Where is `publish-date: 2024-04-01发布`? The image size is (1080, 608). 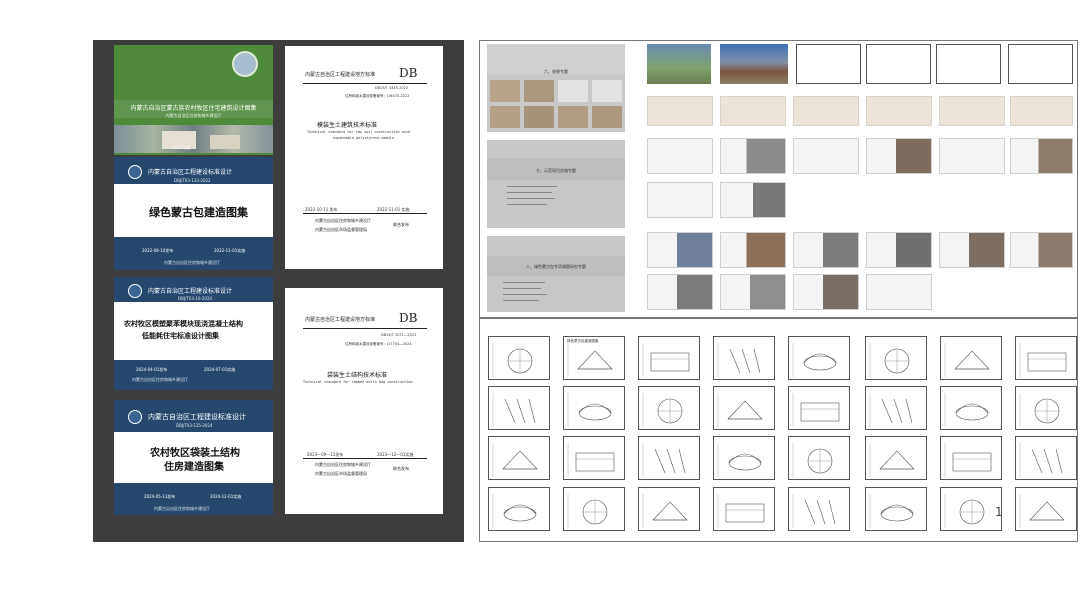
publish-date: 2024-04-01发布 is located at coordinates (152, 369).